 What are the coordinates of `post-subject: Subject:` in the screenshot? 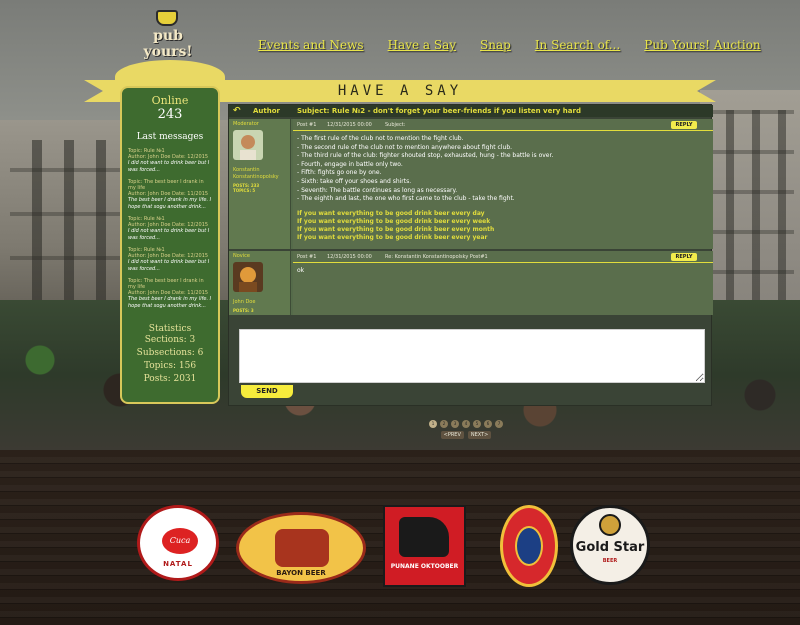 It's located at (395, 125).